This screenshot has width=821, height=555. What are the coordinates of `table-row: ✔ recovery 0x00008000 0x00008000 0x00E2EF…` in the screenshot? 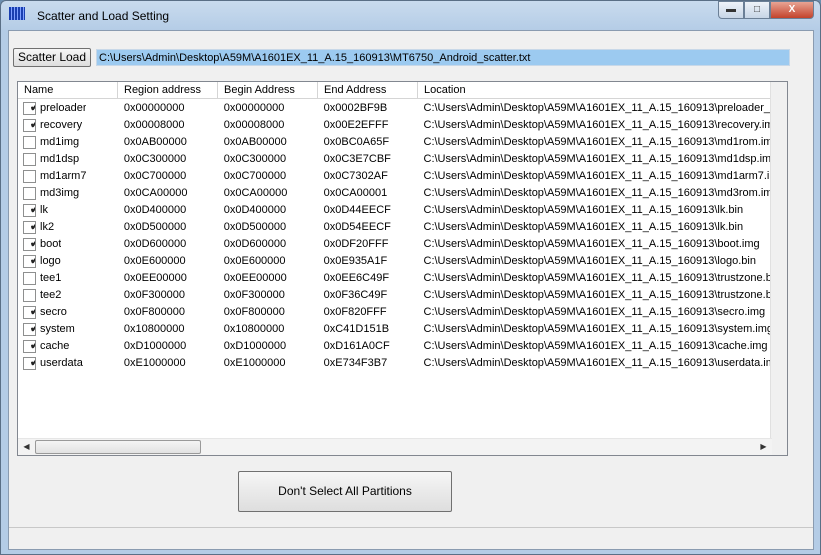 It's located at (402, 125).